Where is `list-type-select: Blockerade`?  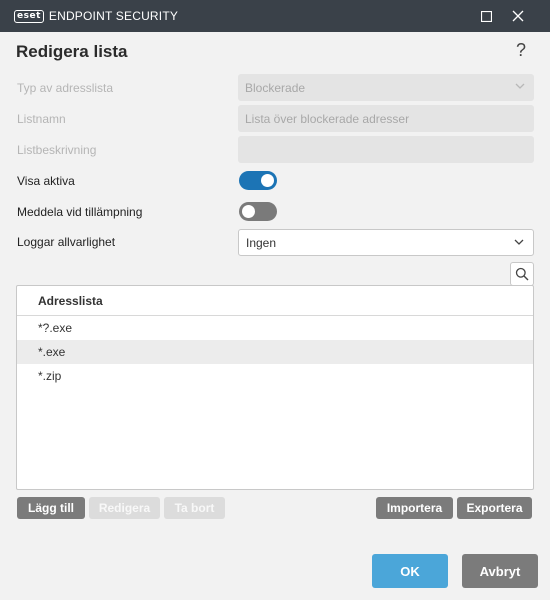
list-type-select: Blockerade is located at coordinates (386, 87).